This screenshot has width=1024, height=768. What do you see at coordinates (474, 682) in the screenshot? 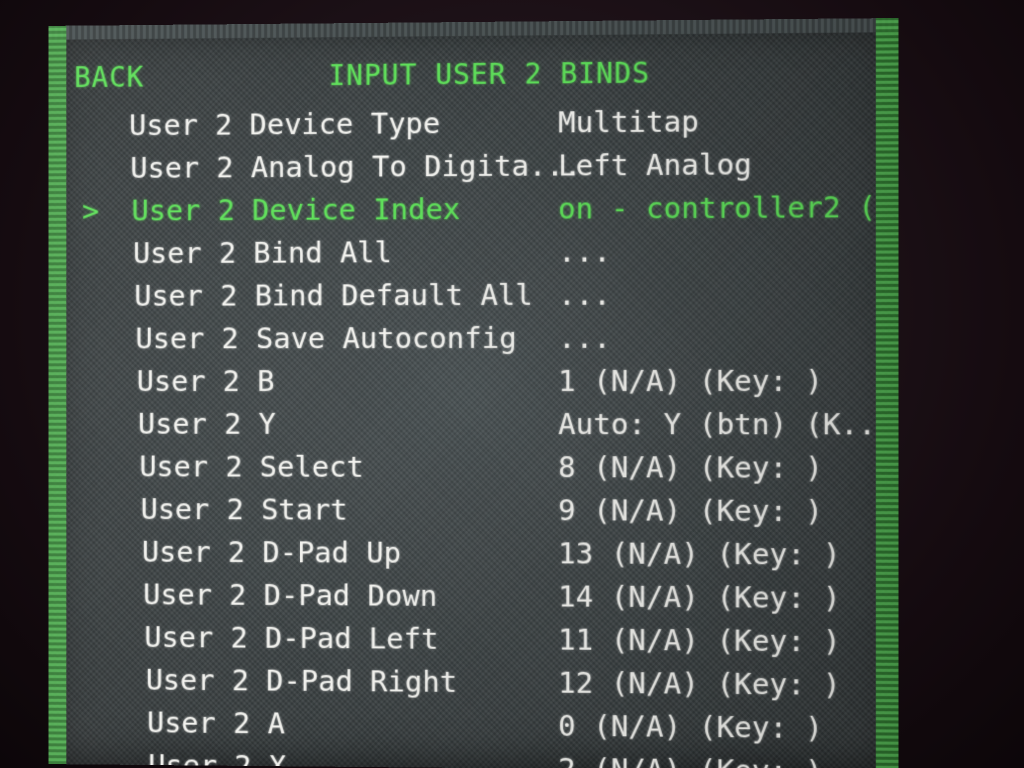
I see `menu-item: User 2 D-Pad Right 12 (N/A) (Key: )` at bounding box center [474, 682].